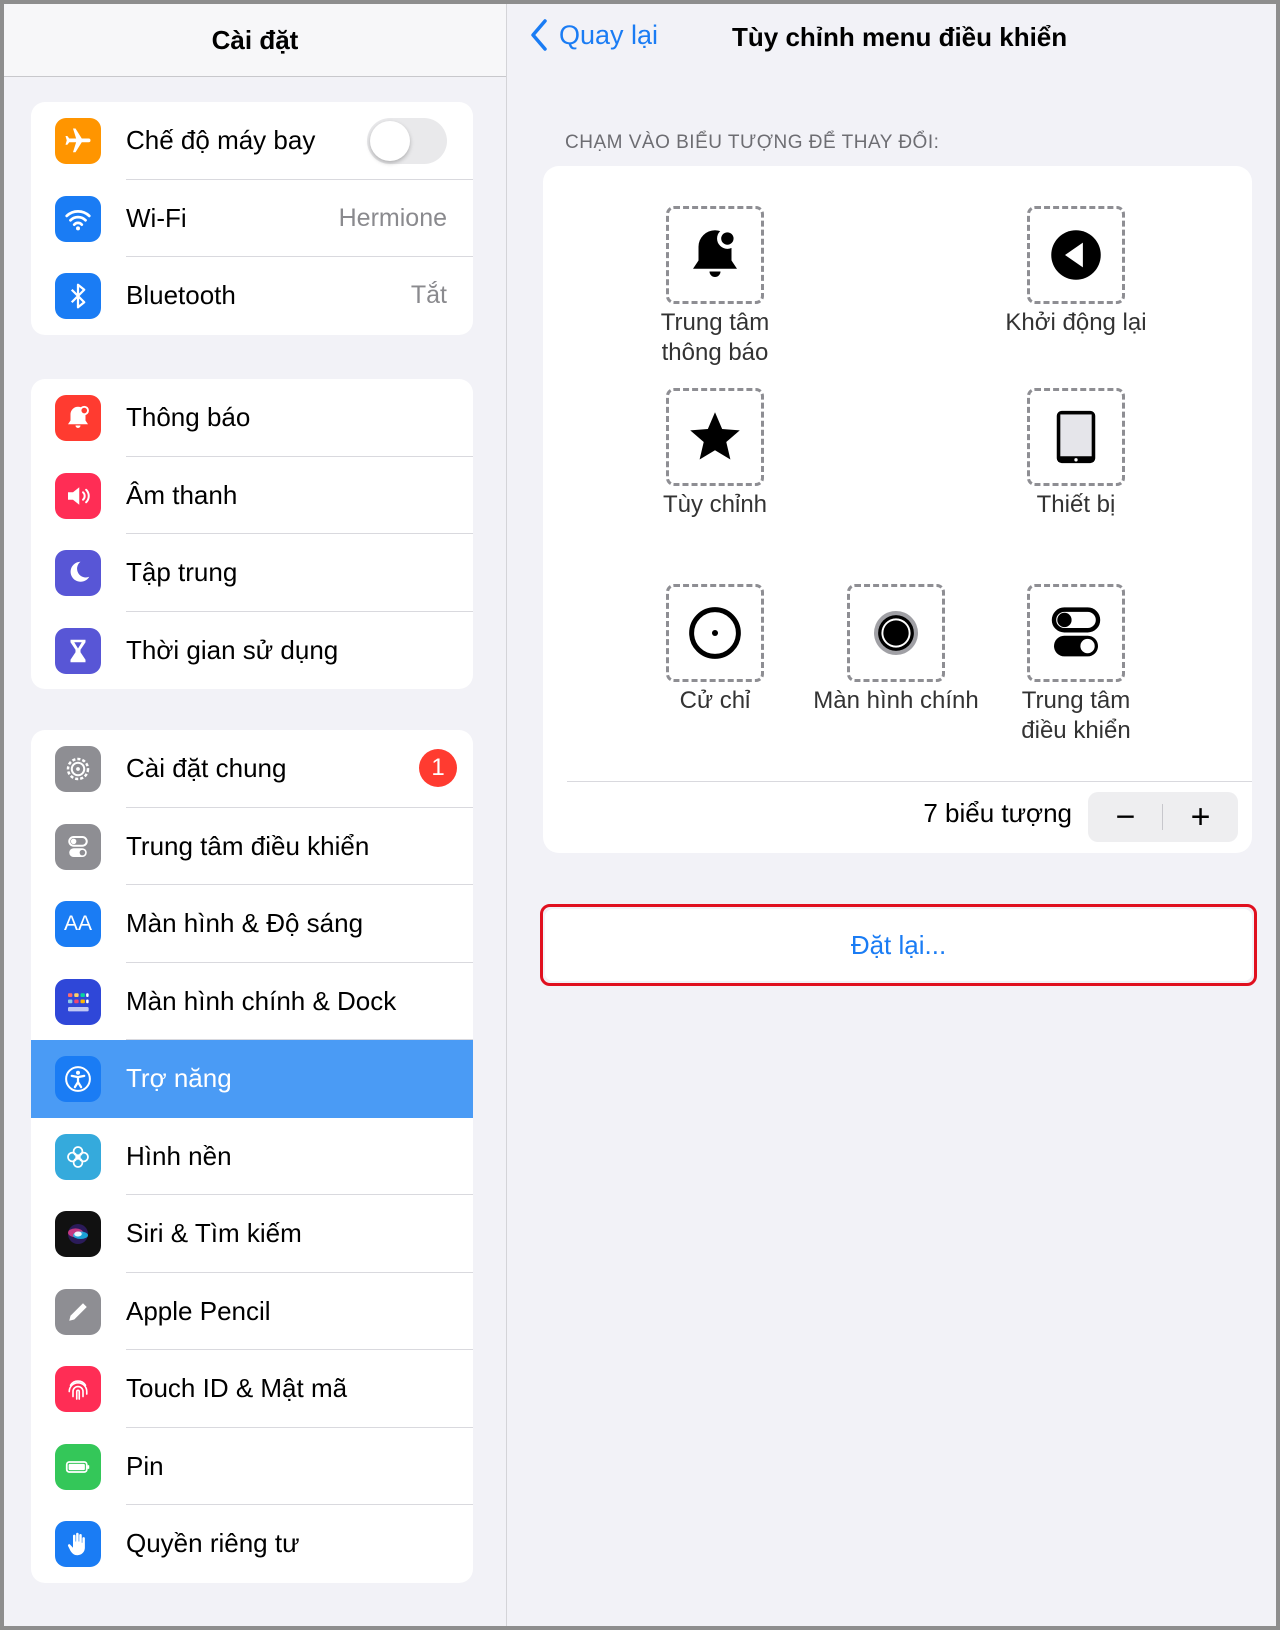 This screenshot has width=1280, height=1630. I want to click on slot-notification-center: Trung tâm thông báo, so click(715, 287).